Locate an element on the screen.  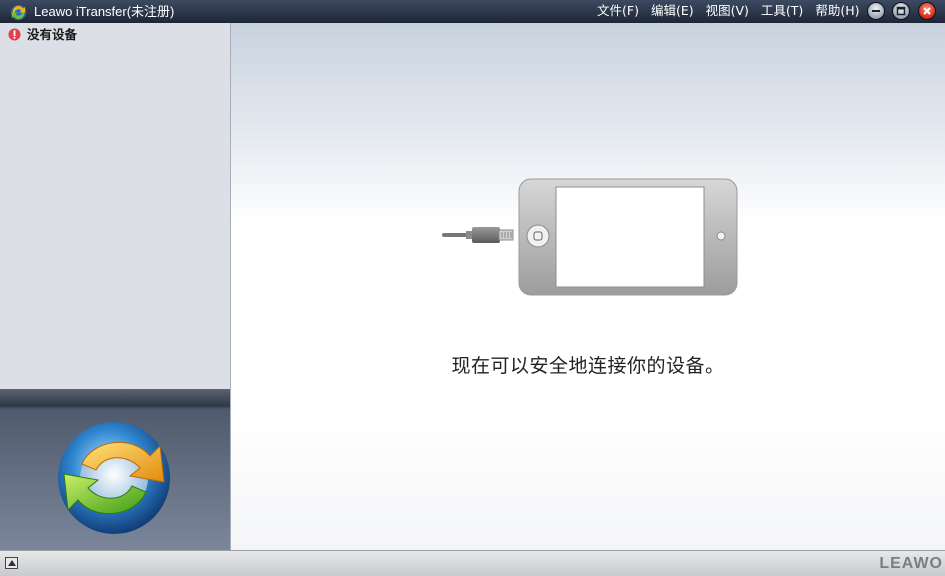
menu-tools: 工具(T) is located at coordinates (782, 11).